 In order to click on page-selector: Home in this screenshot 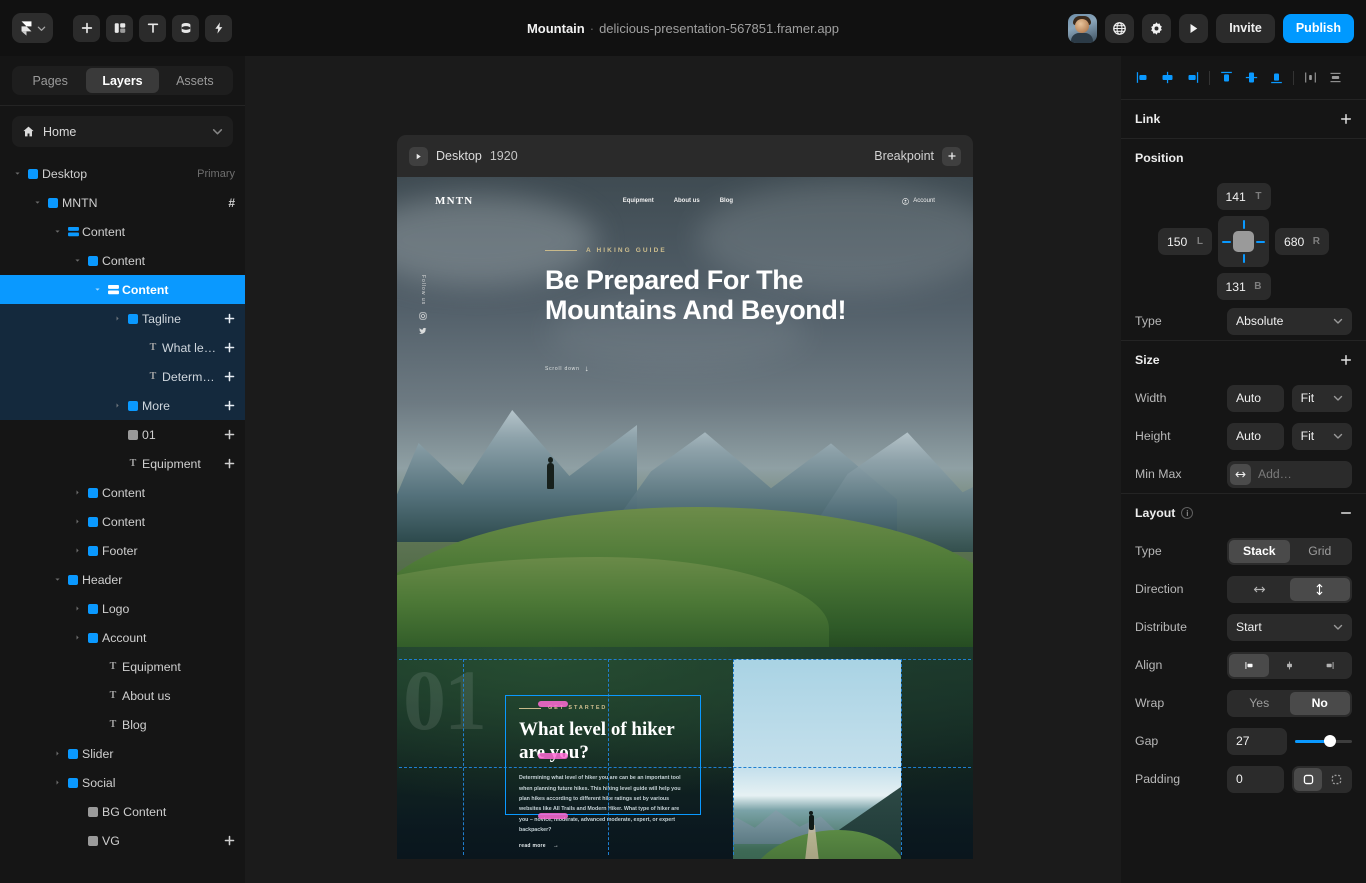, I will do `click(122, 131)`.